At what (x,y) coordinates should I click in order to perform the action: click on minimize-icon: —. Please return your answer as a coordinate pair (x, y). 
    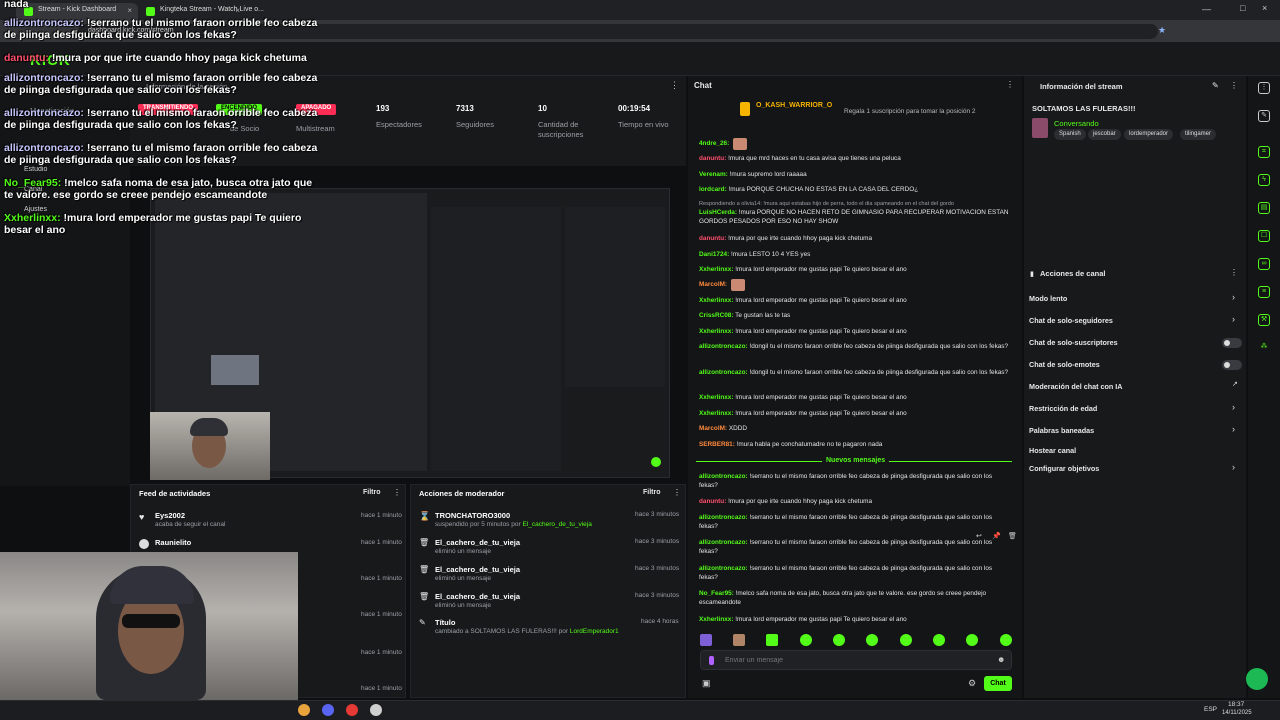
    Looking at the image, I should click on (1206, 9).